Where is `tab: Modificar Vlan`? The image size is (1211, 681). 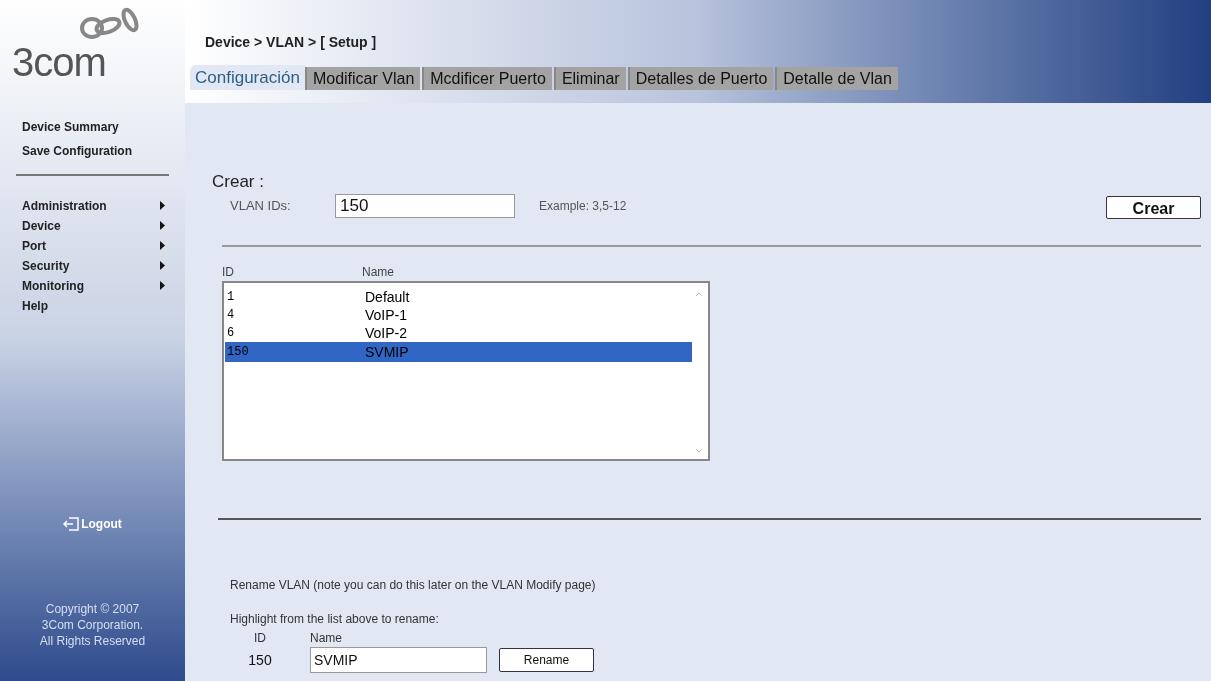
tab: Modificar Vlan is located at coordinates (362, 78).